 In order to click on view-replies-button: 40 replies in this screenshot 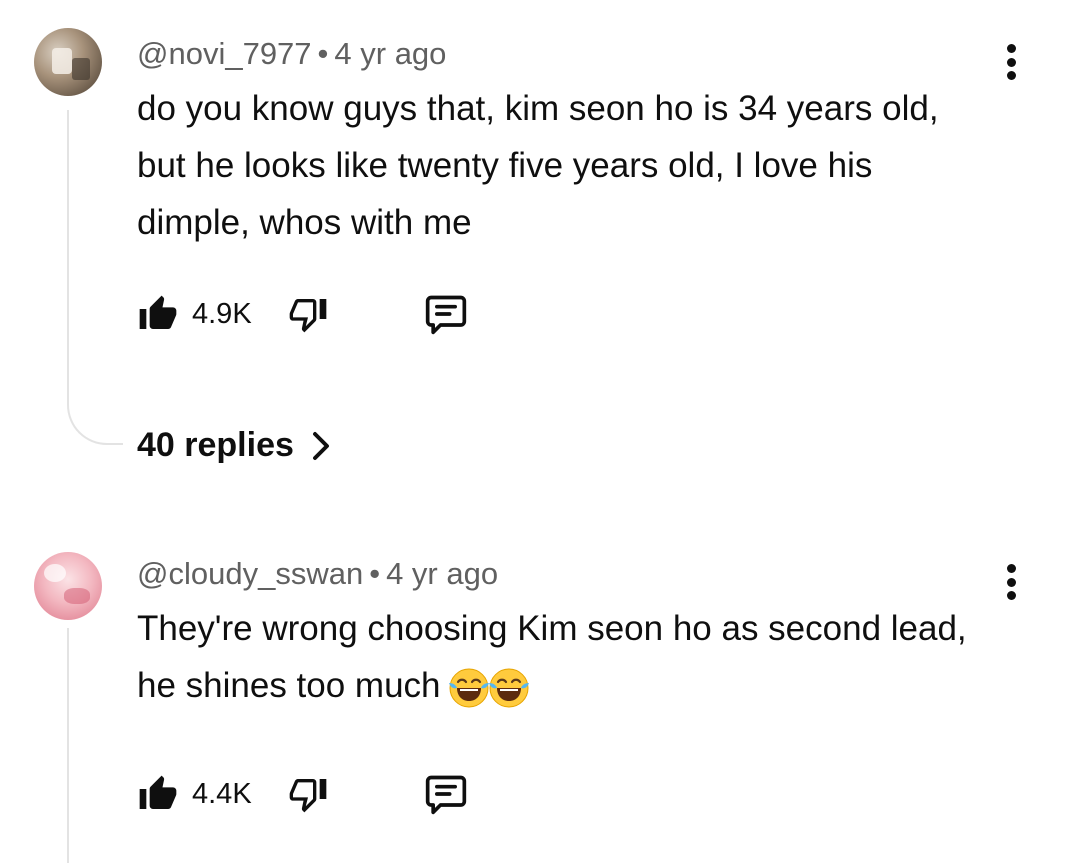, I will do `click(233, 445)`.